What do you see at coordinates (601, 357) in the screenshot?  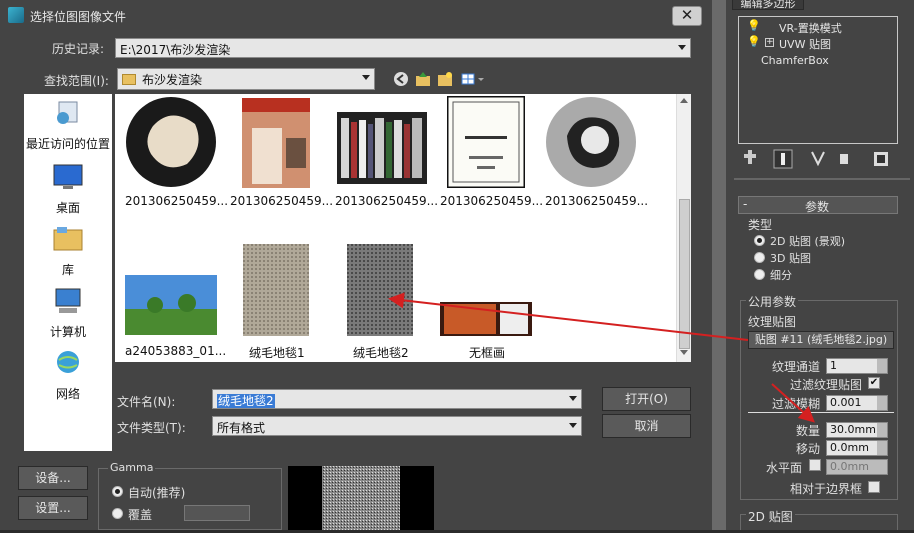 I see `annotation-arrows` at bounding box center [601, 357].